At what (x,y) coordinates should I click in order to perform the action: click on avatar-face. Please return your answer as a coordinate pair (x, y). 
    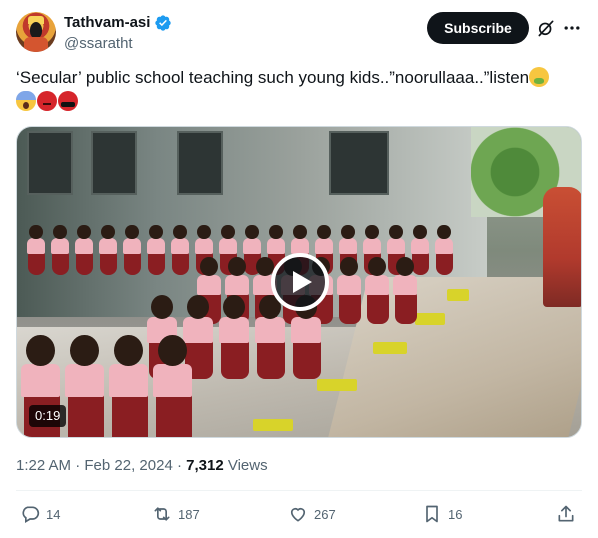
    Looking at the image, I should click on (36, 30).